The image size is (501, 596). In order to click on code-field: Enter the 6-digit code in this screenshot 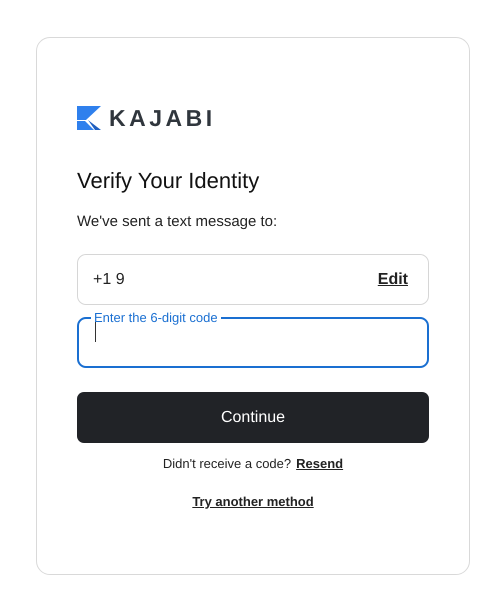, I will do `click(253, 339)`.